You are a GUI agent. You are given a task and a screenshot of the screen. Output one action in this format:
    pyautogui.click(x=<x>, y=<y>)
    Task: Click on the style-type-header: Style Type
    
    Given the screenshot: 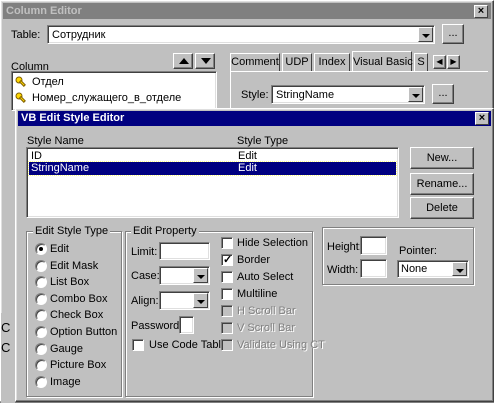 What is the action you would take?
    pyautogui.click(x=263, y=141)
    